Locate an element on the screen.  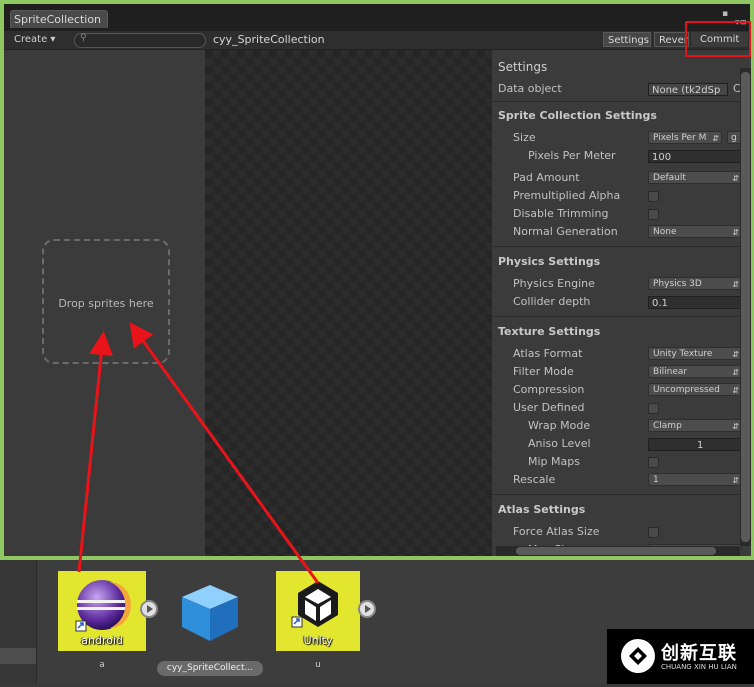
wrap-mode-label: Wrap Mode is located at coordinates (559, 425).